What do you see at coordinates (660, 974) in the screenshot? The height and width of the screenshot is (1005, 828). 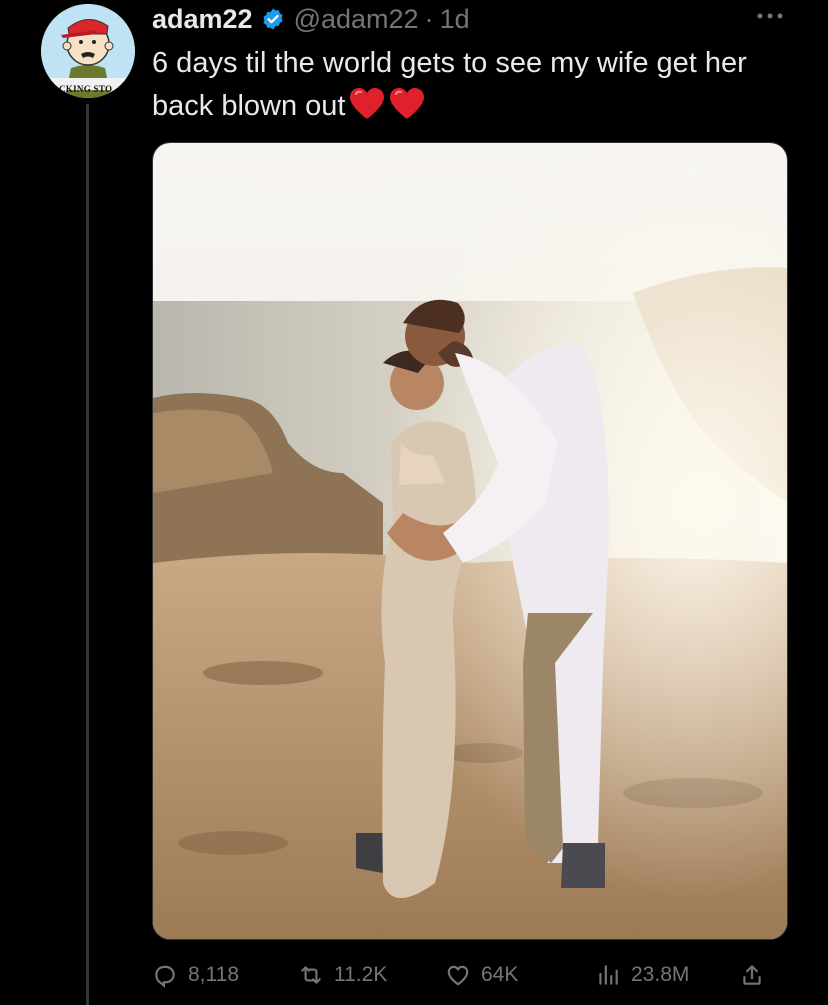 I see `views-count: 23.8M` at bounding box center [660, 974].